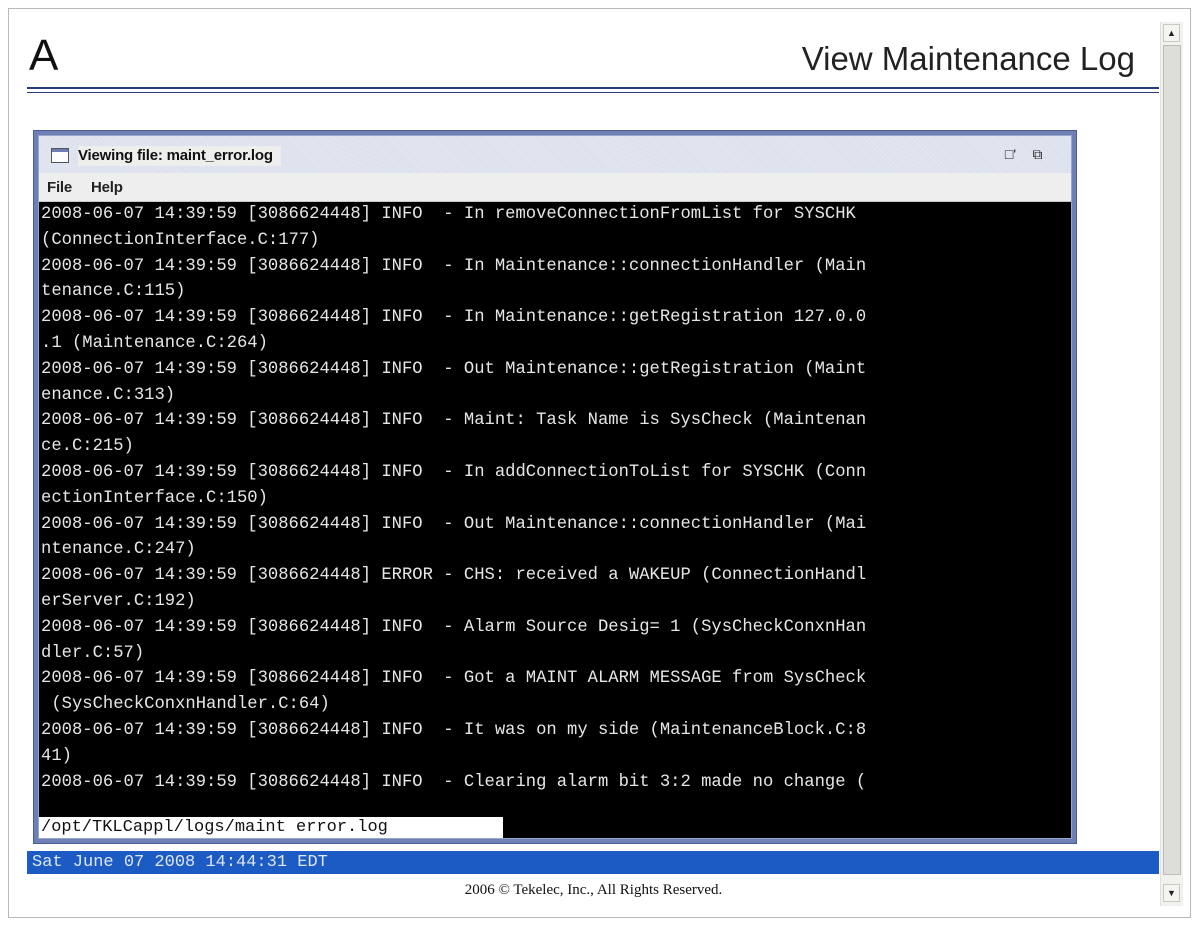  I want to click on scroll-up-icon: ▲, so click(1171, 33).